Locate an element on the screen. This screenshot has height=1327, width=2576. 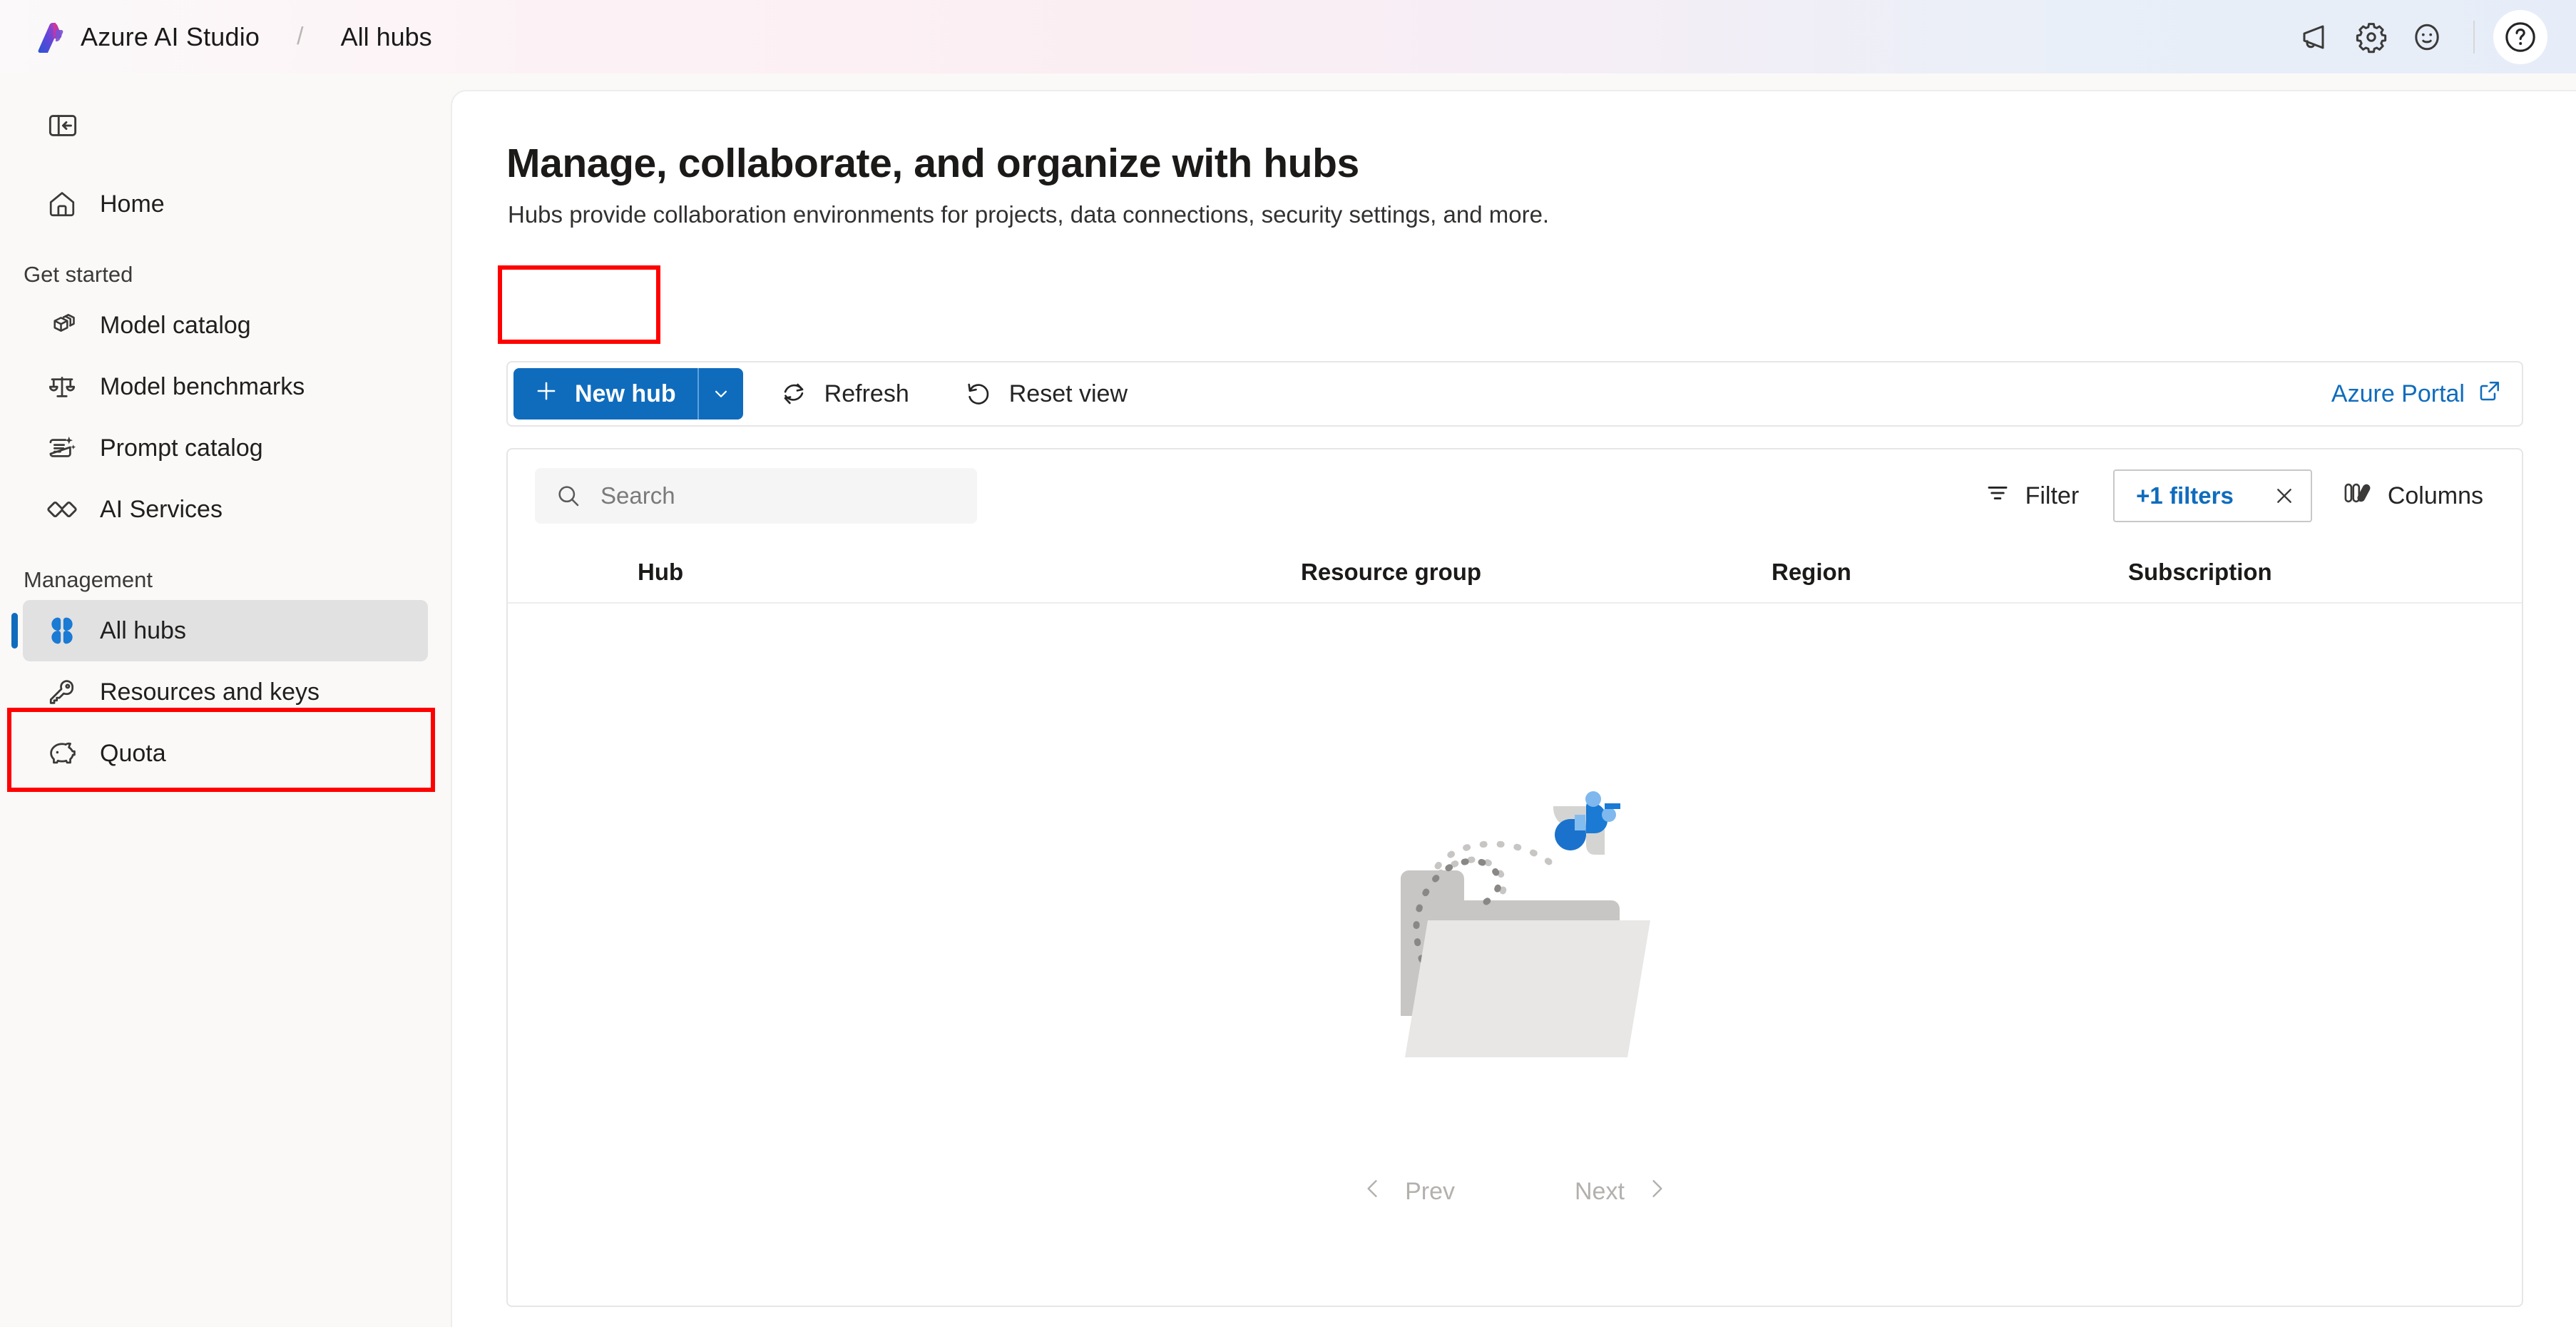
active-filters-label: +1 filters is located at coordinates (2185, 496).